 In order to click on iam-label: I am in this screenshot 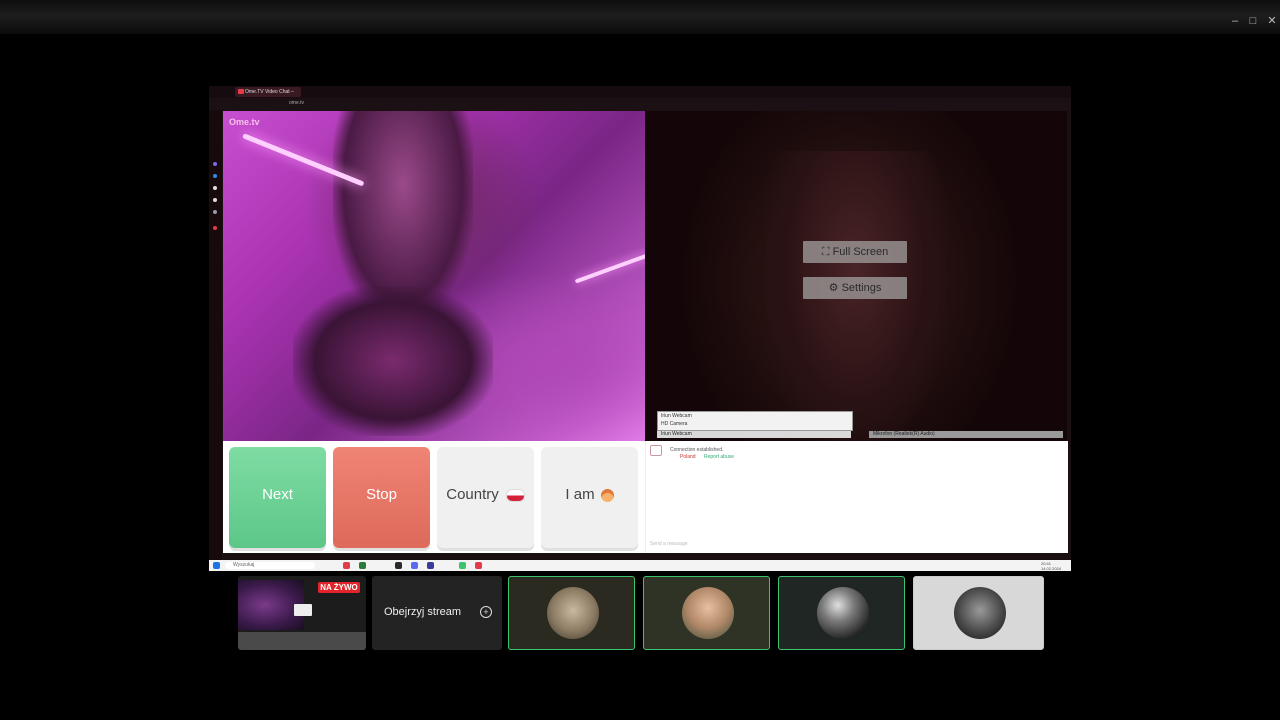, I will do `click(580, 494)`.